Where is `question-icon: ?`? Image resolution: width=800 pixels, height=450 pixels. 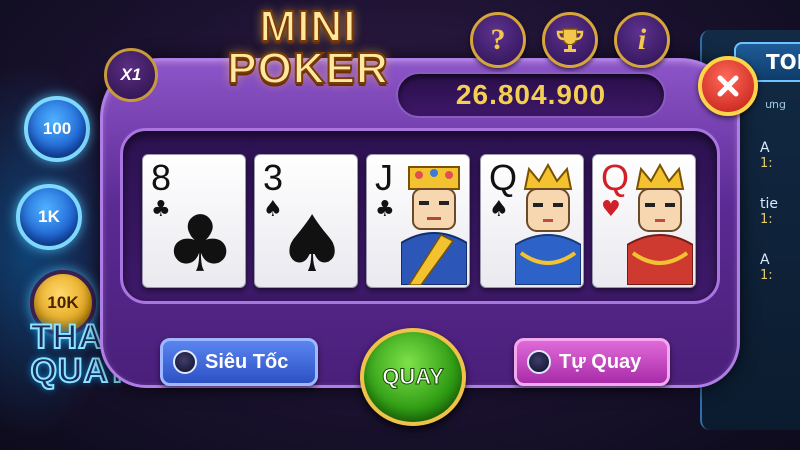 question-icon: ? is located at coordinates (498, 39).